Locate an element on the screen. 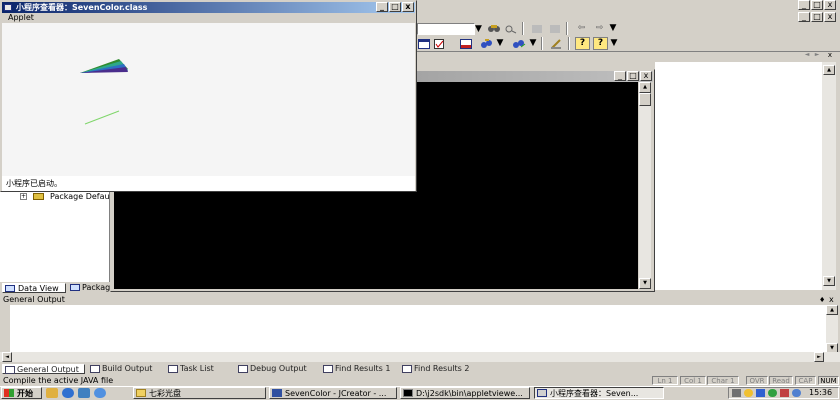 The image size is (840, 400). find-icon is located at coordinates (493, 28).